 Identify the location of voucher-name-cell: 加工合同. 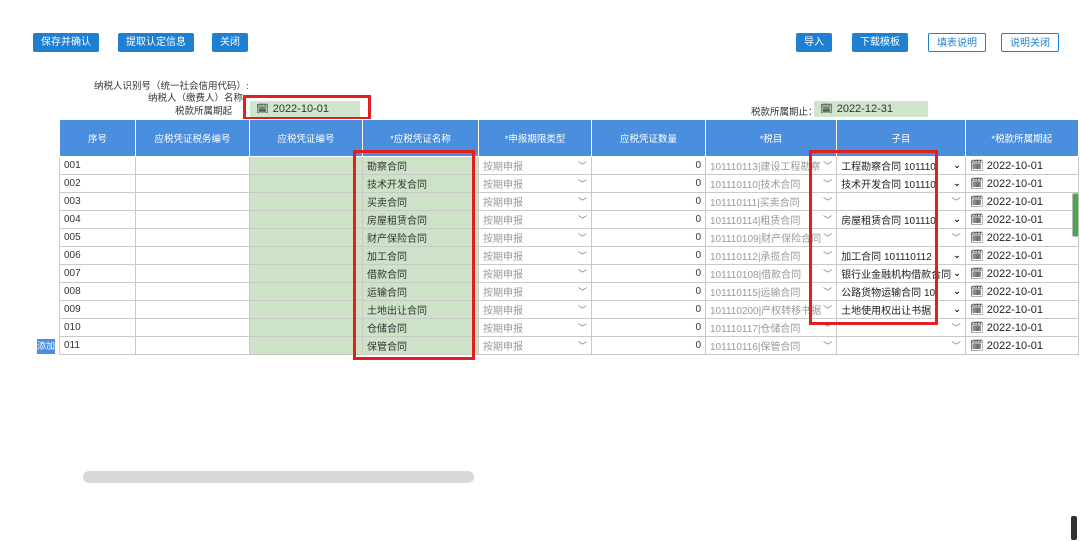
(420, 255).